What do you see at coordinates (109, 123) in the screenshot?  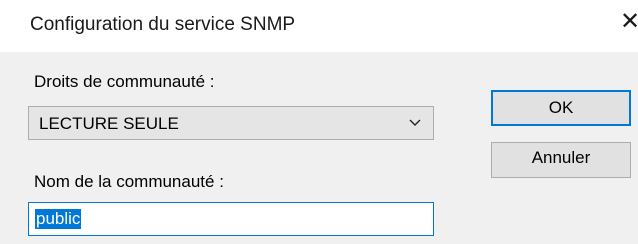 I see `community-rights-value: LECTURE SEULE` at bounding box center [109, 123].